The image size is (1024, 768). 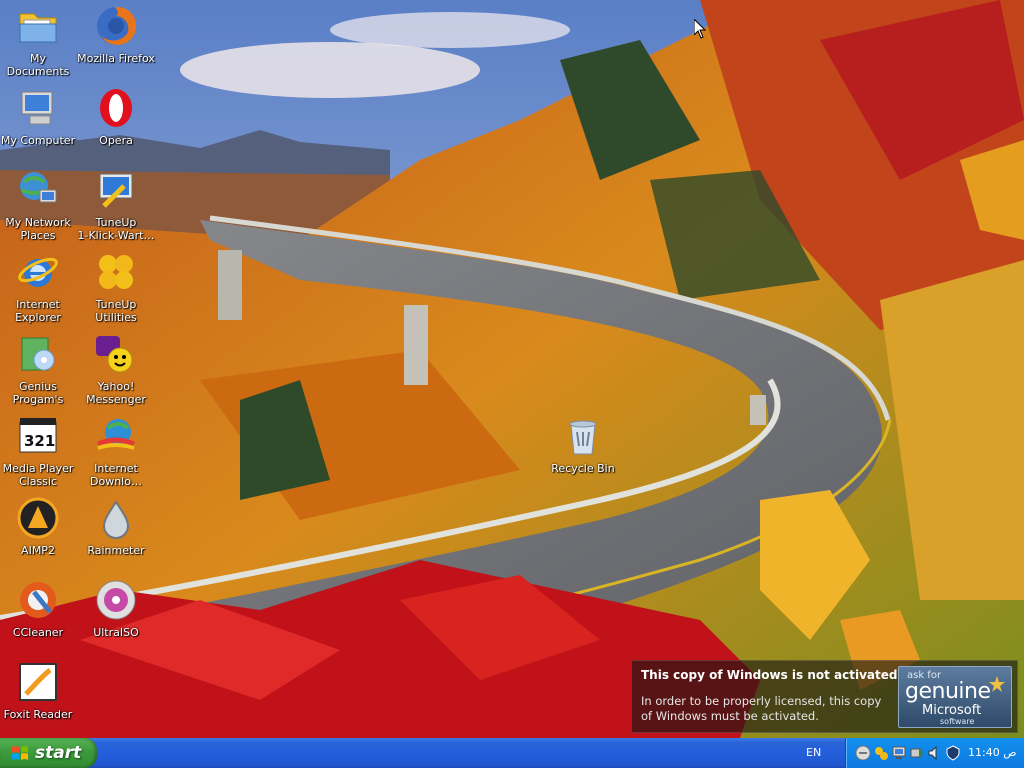 I want to click on system-tray: 11:40 ص, so click(x=934, y=753).